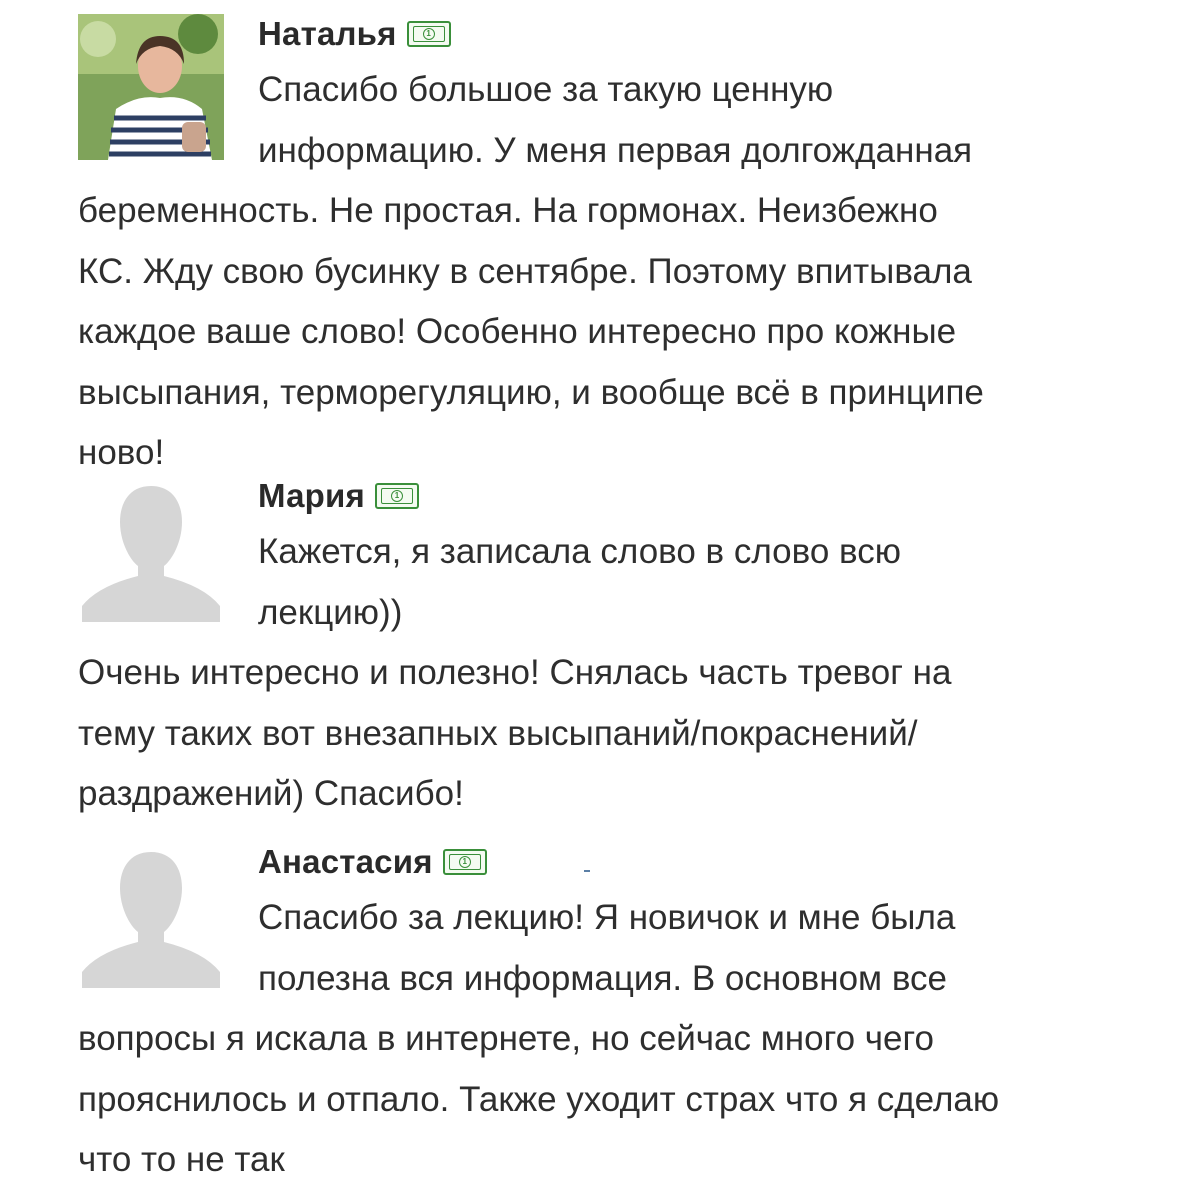  I want to click on comment-line: информацию. У меня первая долгожданная, so click(615, 150).